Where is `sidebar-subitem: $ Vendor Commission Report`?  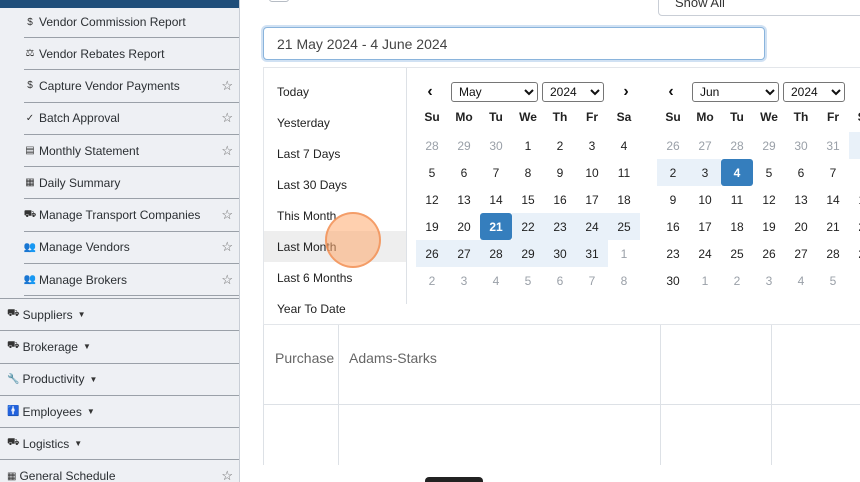 sidebar-subitem: $ Vendor Commission Report is located at coordinates (131, 22).